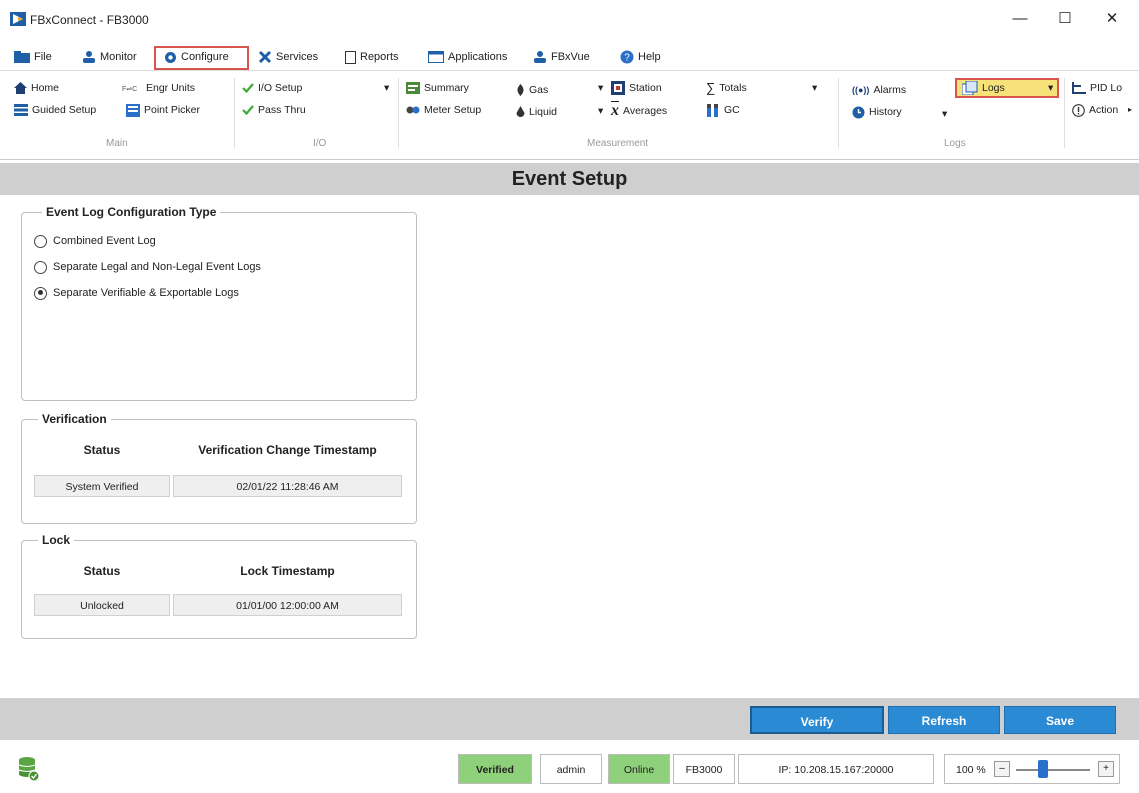  What do you see at coordinates (944, 114) in the screenshot?
I see `history-dropdown-arrow-icon: ▾` at bounding box center [944, 114].